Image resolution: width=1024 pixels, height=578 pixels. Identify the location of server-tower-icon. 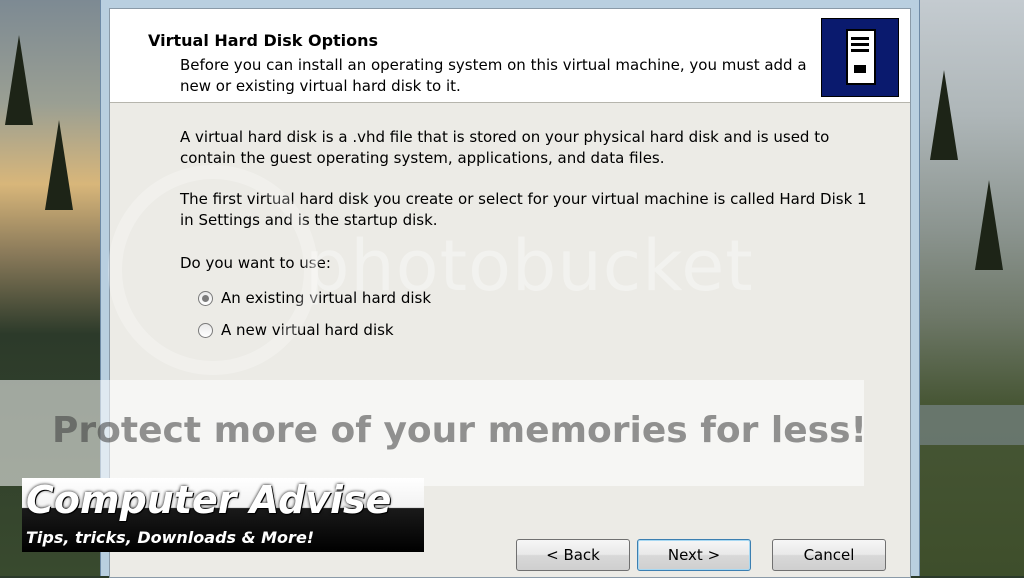
(860, 57).